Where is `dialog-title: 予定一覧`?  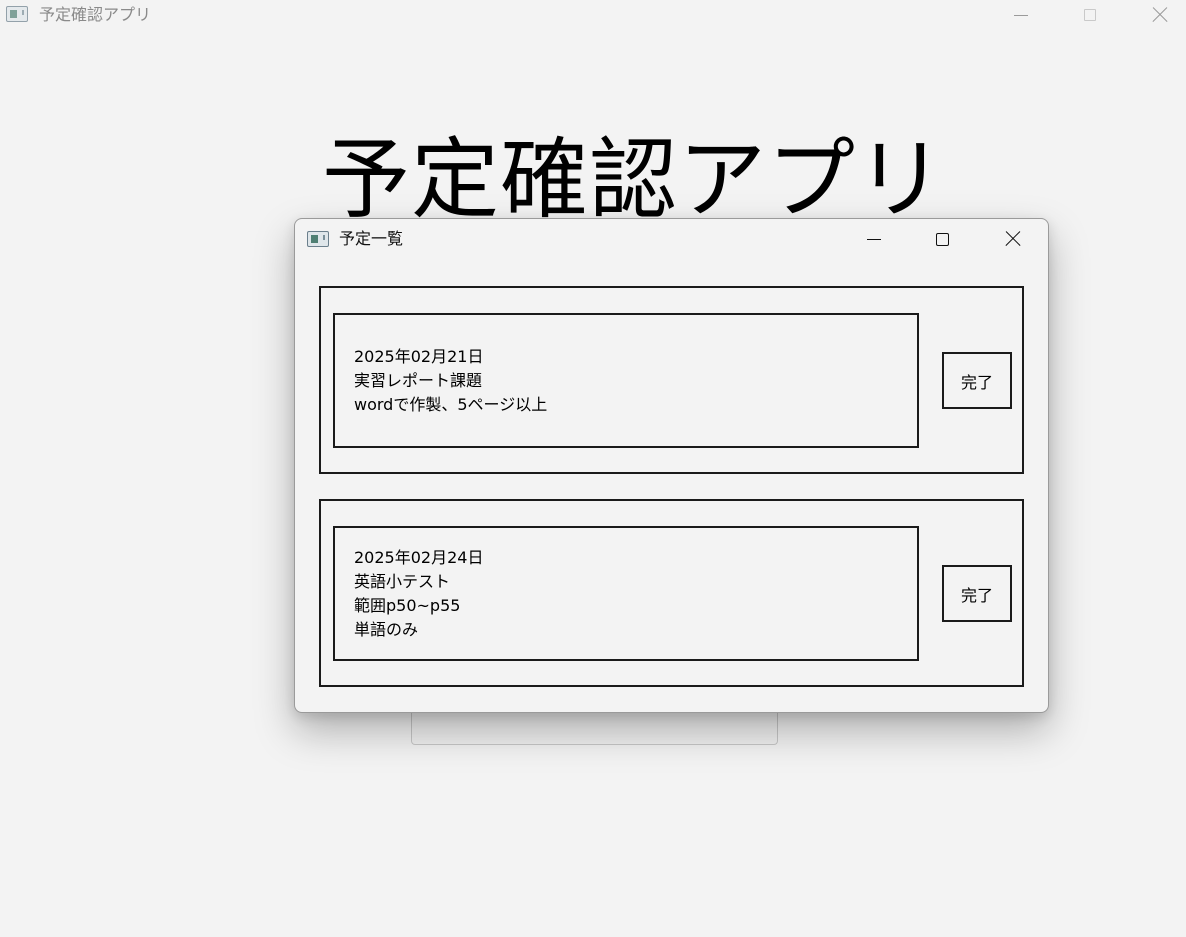 dialog-title: 予定一覧 is located at coordinates (371, 238).